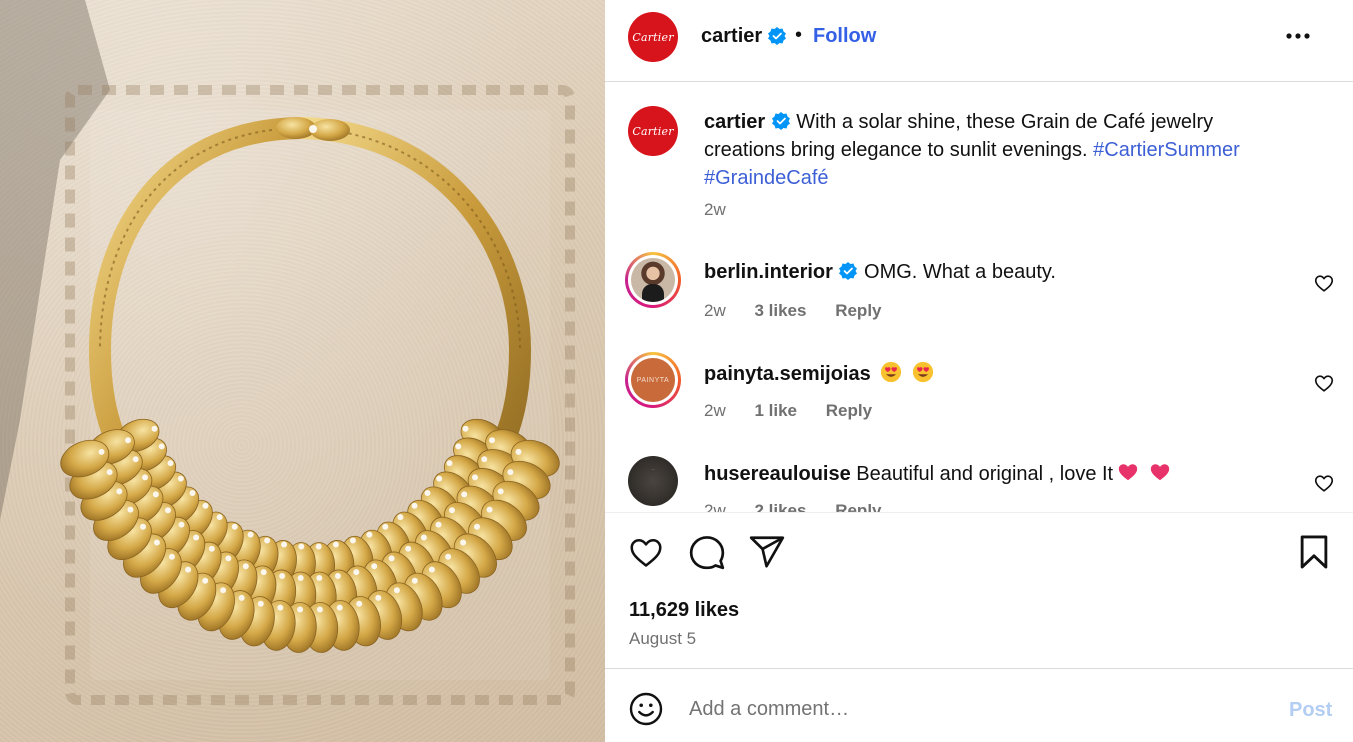 The image size is (1353, 742). What do you see at coordinates (707, 552) in the screenshot?
I see `comment-icon` at bounding box center [707, 552].